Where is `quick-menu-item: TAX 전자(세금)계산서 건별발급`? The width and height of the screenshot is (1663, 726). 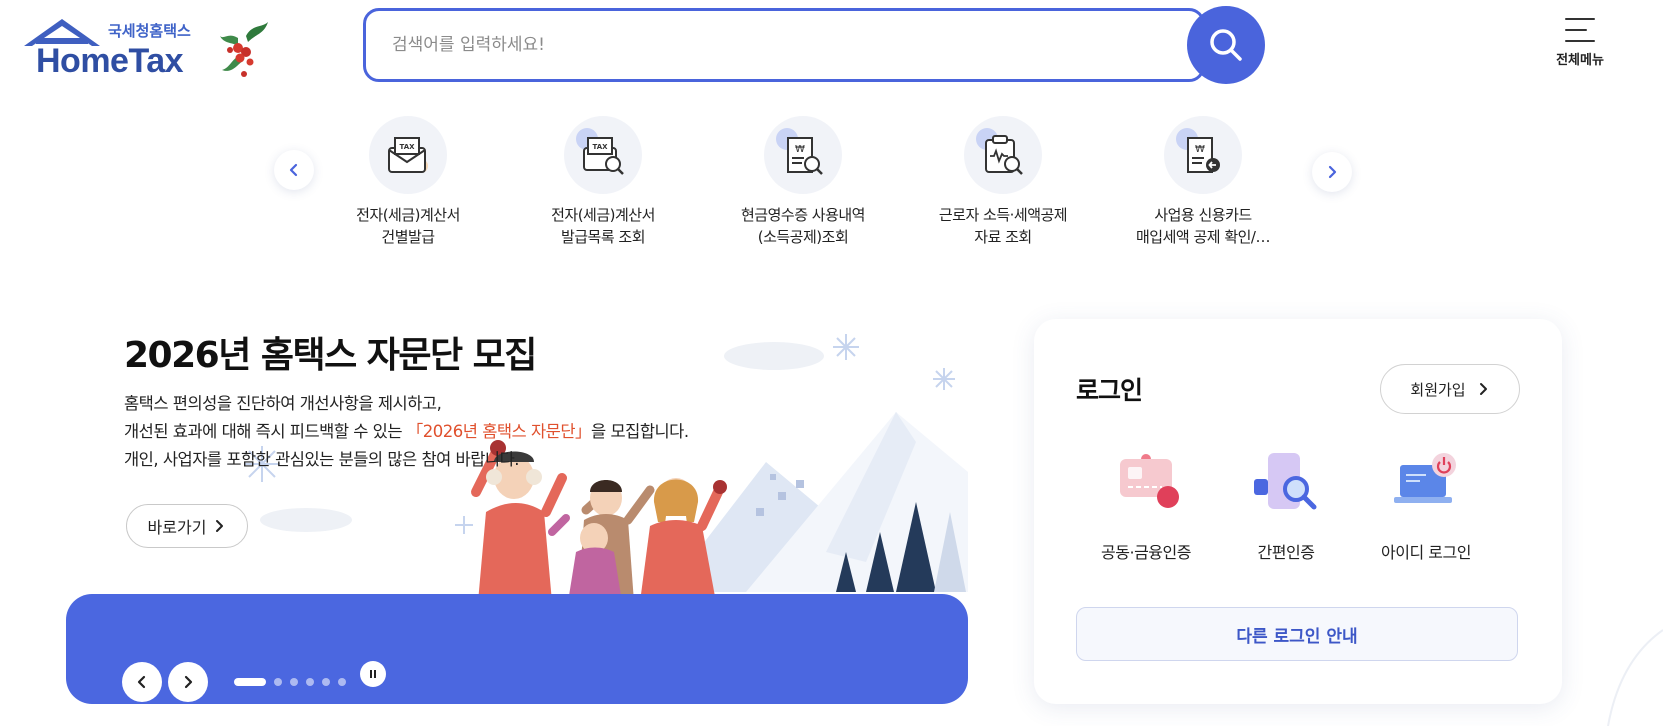
quick-menu-item: TAX 전자(세금)계산서 건별발급 is located at coordinates (408, 182).